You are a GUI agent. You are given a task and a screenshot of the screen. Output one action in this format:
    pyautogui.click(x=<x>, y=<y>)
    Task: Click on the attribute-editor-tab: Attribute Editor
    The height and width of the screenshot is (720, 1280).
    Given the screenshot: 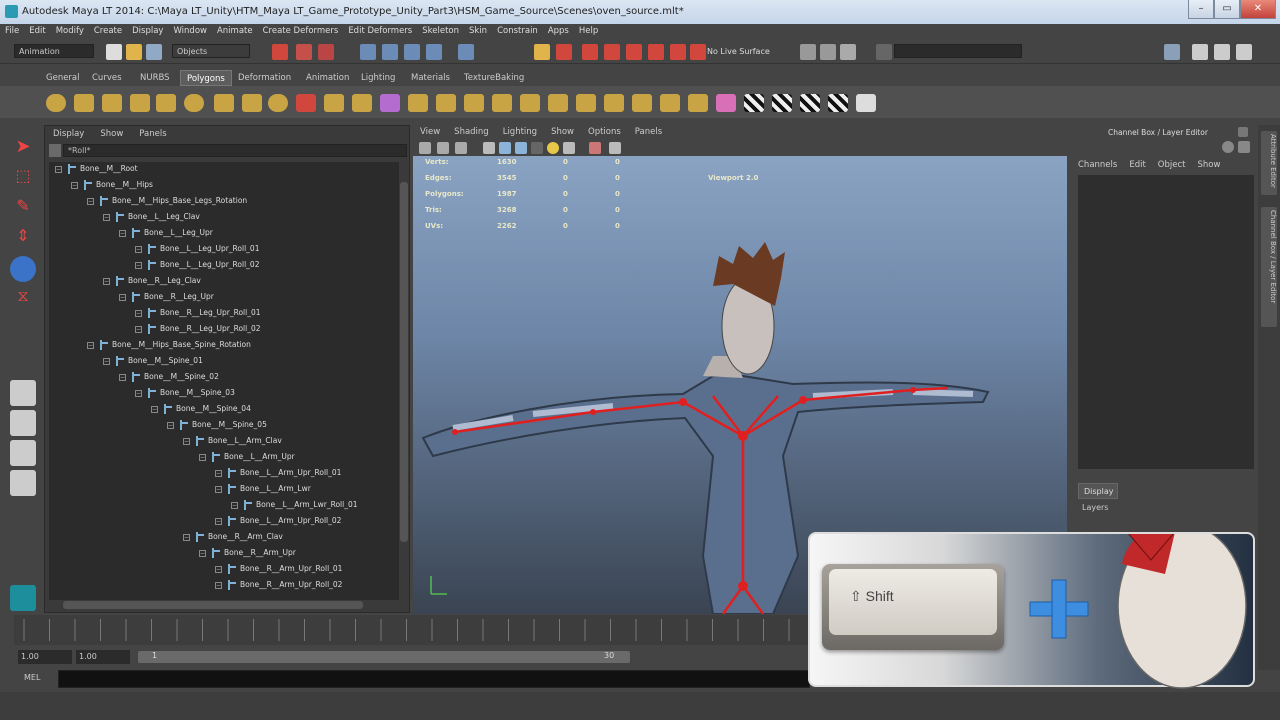 What is the action you would take?
    pyautogui.click(x=1269, y=163)
    